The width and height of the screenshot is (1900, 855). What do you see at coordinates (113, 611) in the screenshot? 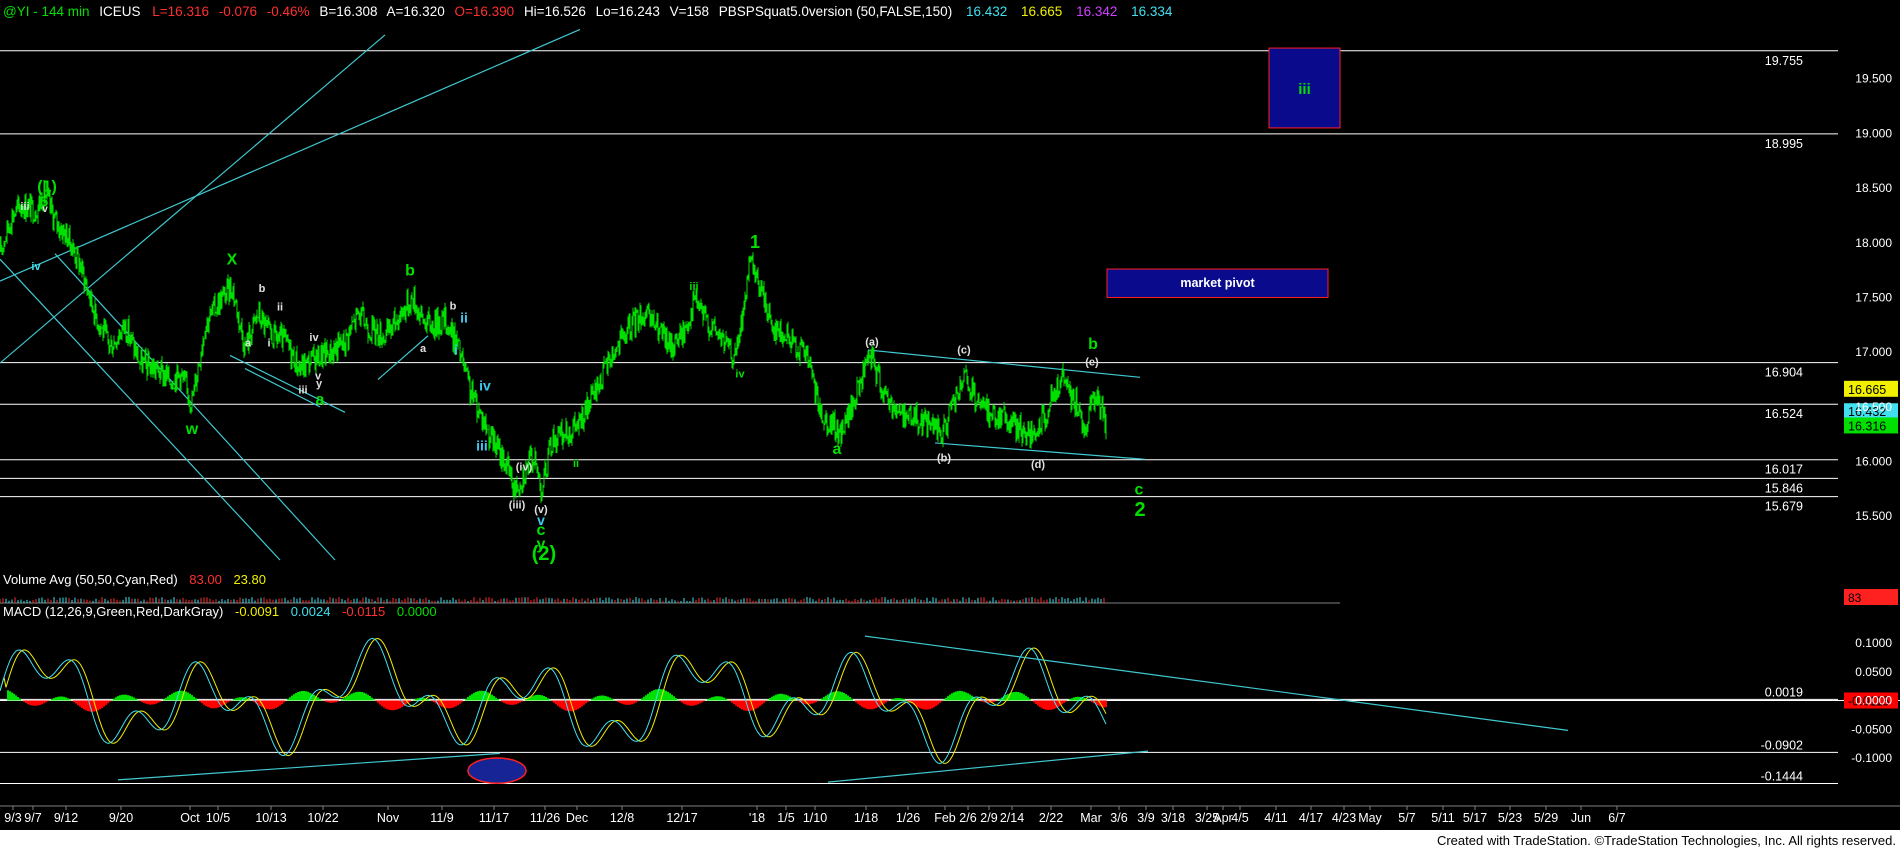
I see `macd-label: MACD (12,26,9,Green,Red,DarkGray)` at bounding box center [113, 611].